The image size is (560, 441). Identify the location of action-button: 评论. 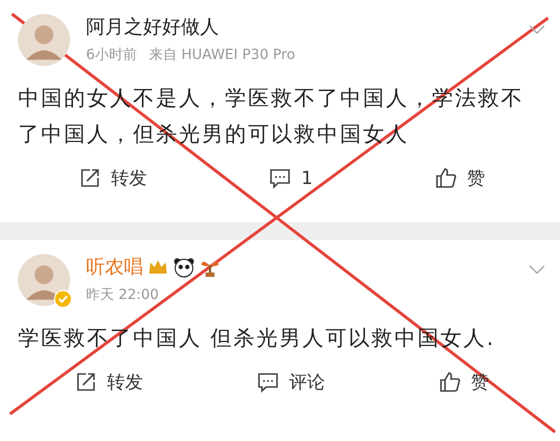
(291, 382).